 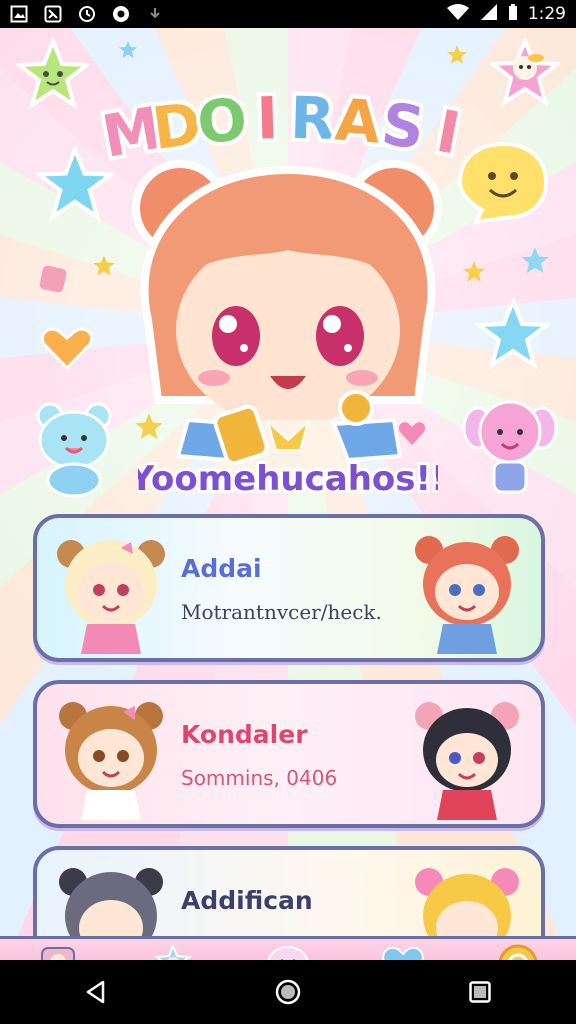 I want to click on recents-button, so click(x=480, y=992).